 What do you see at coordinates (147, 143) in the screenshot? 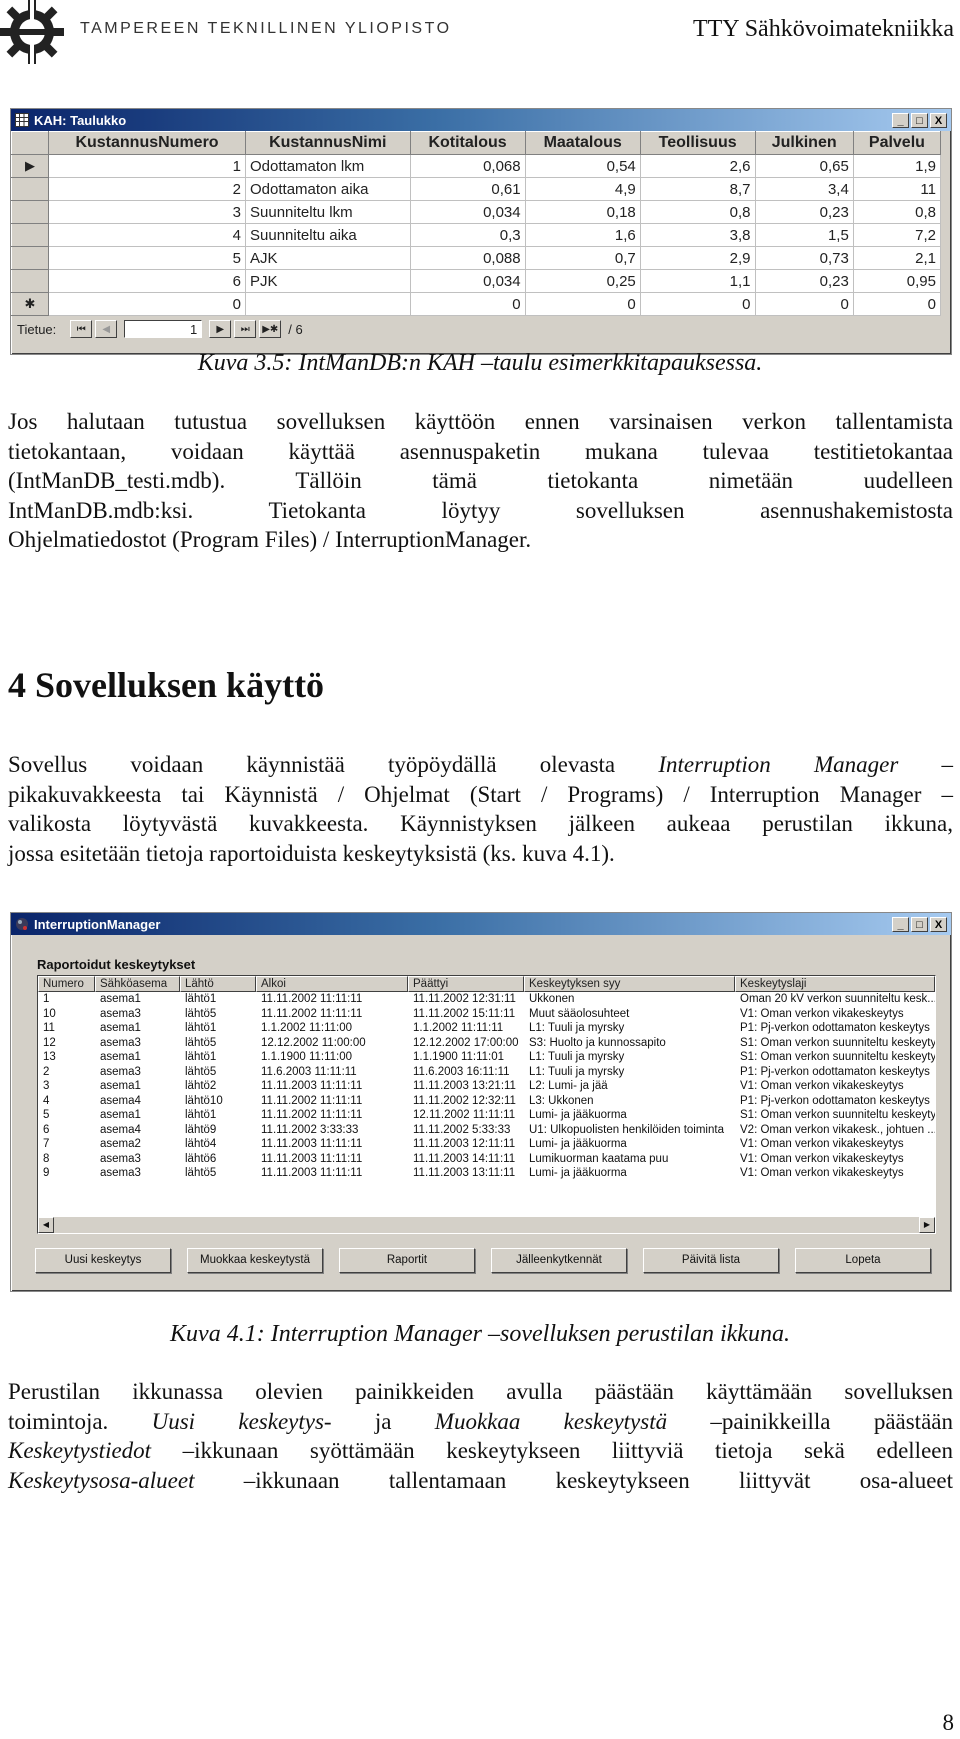
I see `column-header: KustannusNumero` at bounding box center [147, 143].